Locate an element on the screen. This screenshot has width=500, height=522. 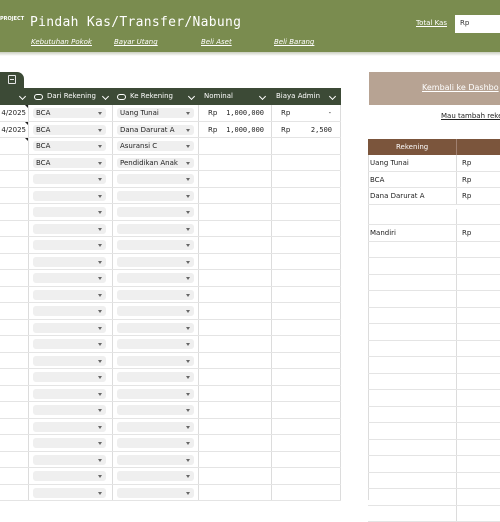
column-header-date is located at coordinates (14, 96).